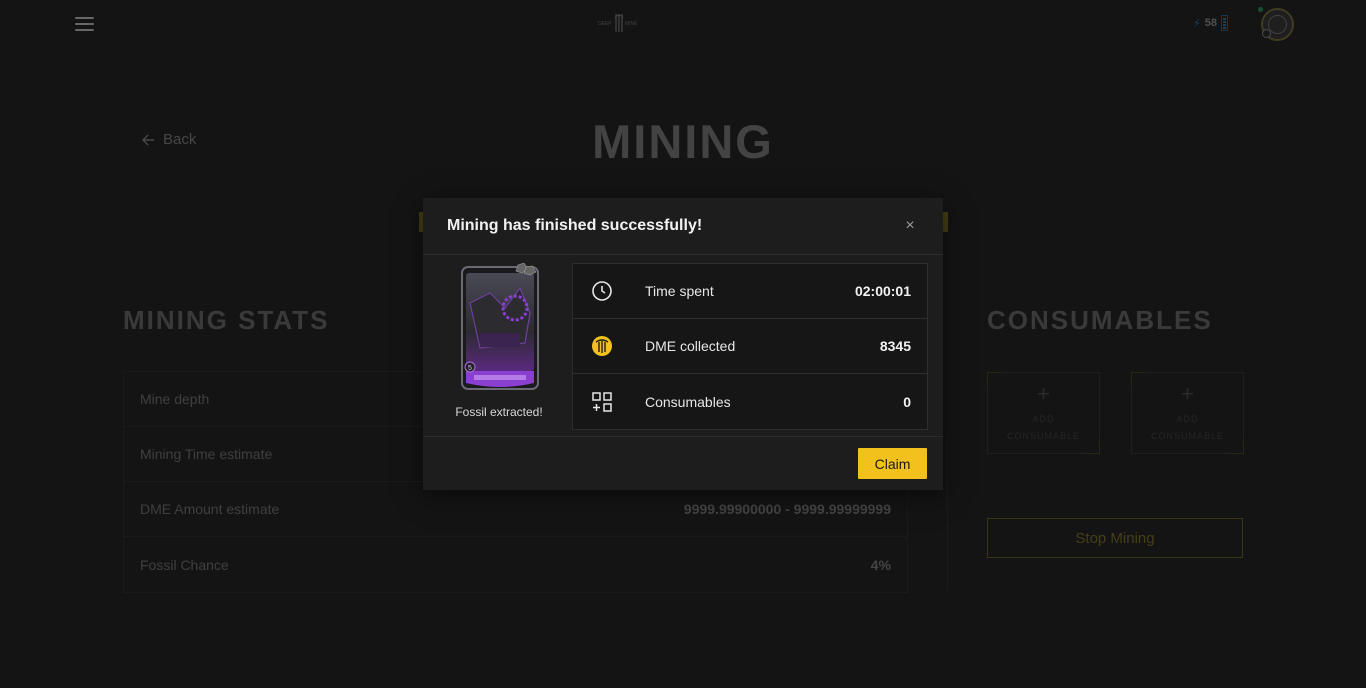 Image resolution: width=1366 pixels, height=688 pixels. I want to click on fossil-card: 5 Fossil extracted!, so click(497, 340).